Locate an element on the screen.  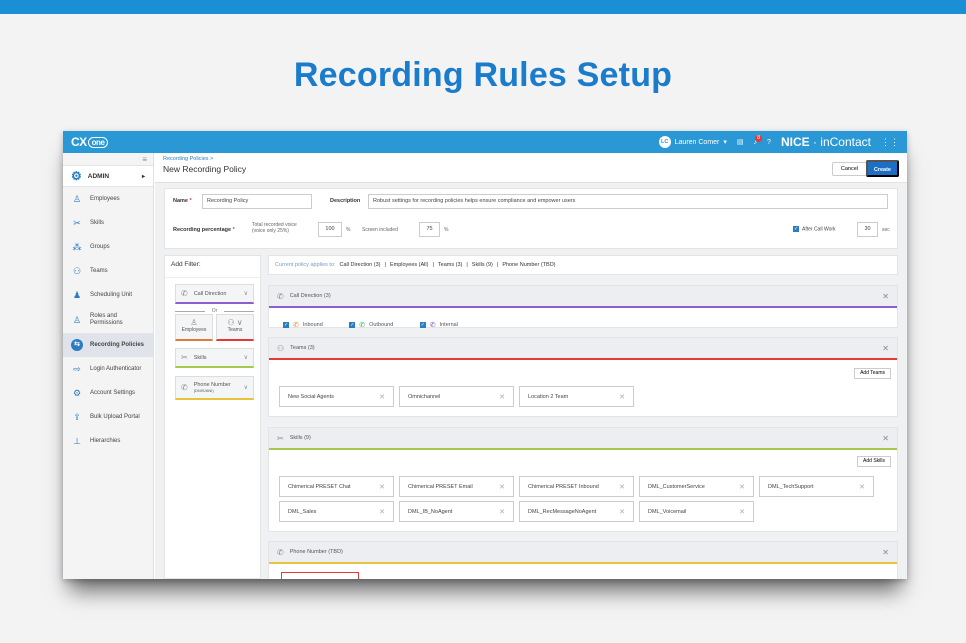
filter-employees: ♙ Employees is located at coordinates (194, 327).